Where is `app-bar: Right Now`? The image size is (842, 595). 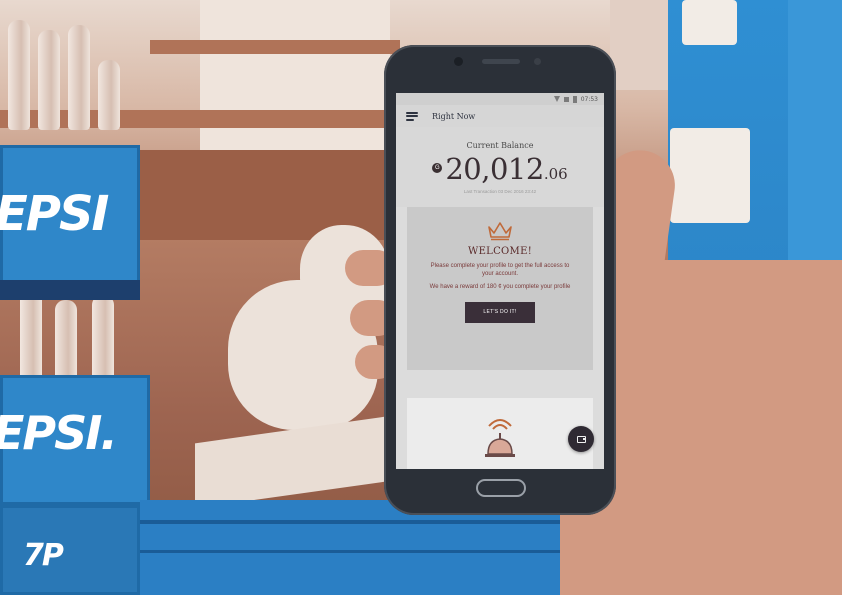
app-bar: Right Now is located at coordinates (500, 116).